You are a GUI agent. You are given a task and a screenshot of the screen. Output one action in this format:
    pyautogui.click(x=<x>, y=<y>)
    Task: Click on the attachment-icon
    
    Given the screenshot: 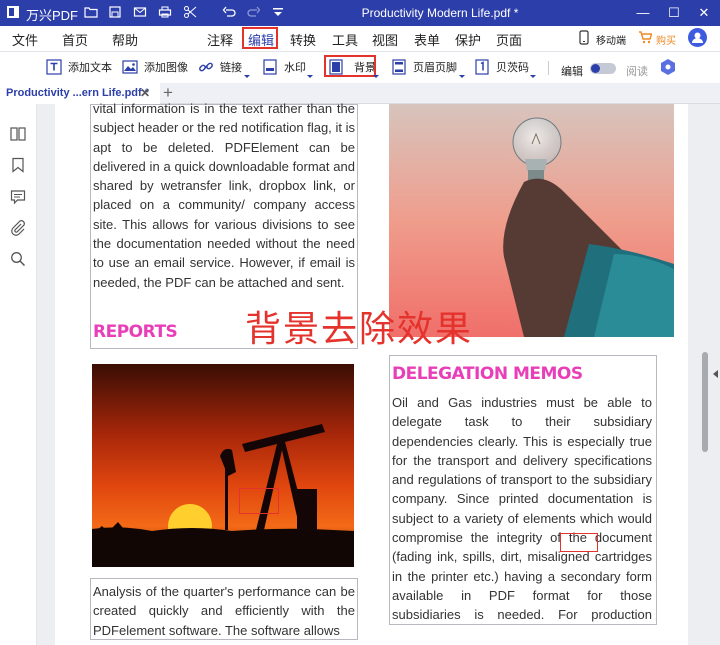 What is the action you would take?
    pyautogui.click(x=18, y=228)
    